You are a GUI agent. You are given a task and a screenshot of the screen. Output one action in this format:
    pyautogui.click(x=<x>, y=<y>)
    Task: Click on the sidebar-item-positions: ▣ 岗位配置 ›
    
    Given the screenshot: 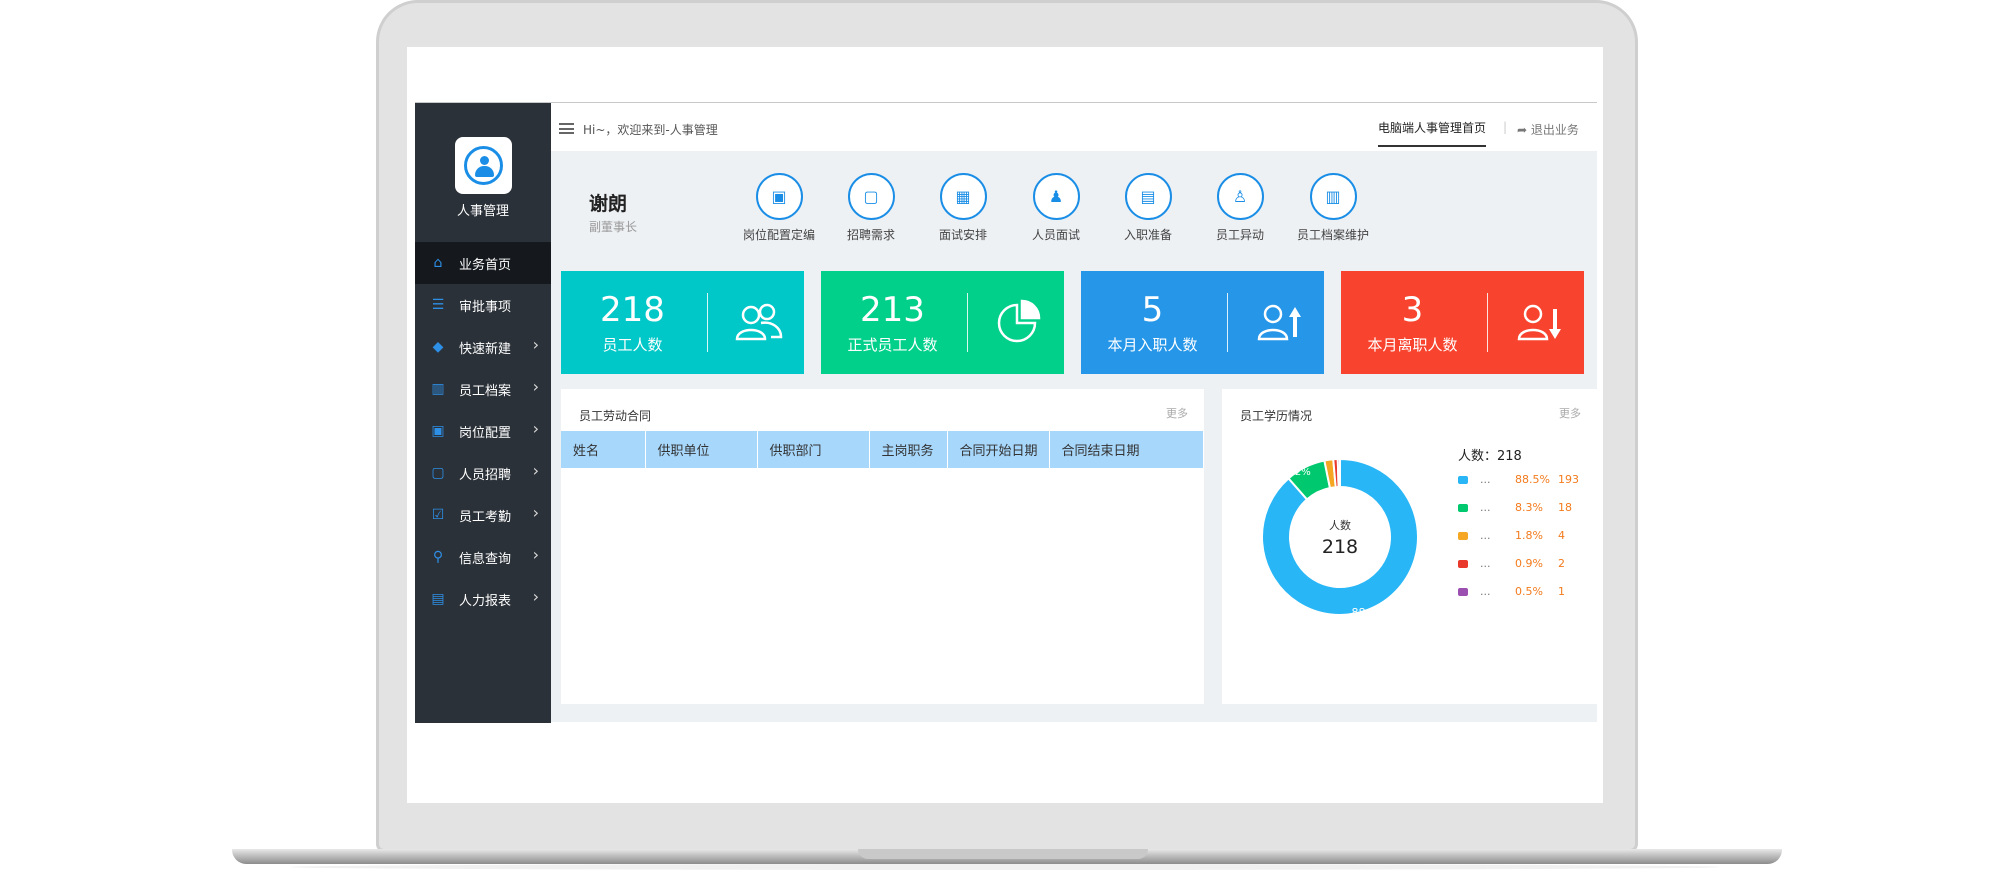 What is the action you would take?
    pyautogui.click(x=483, y=431)
    